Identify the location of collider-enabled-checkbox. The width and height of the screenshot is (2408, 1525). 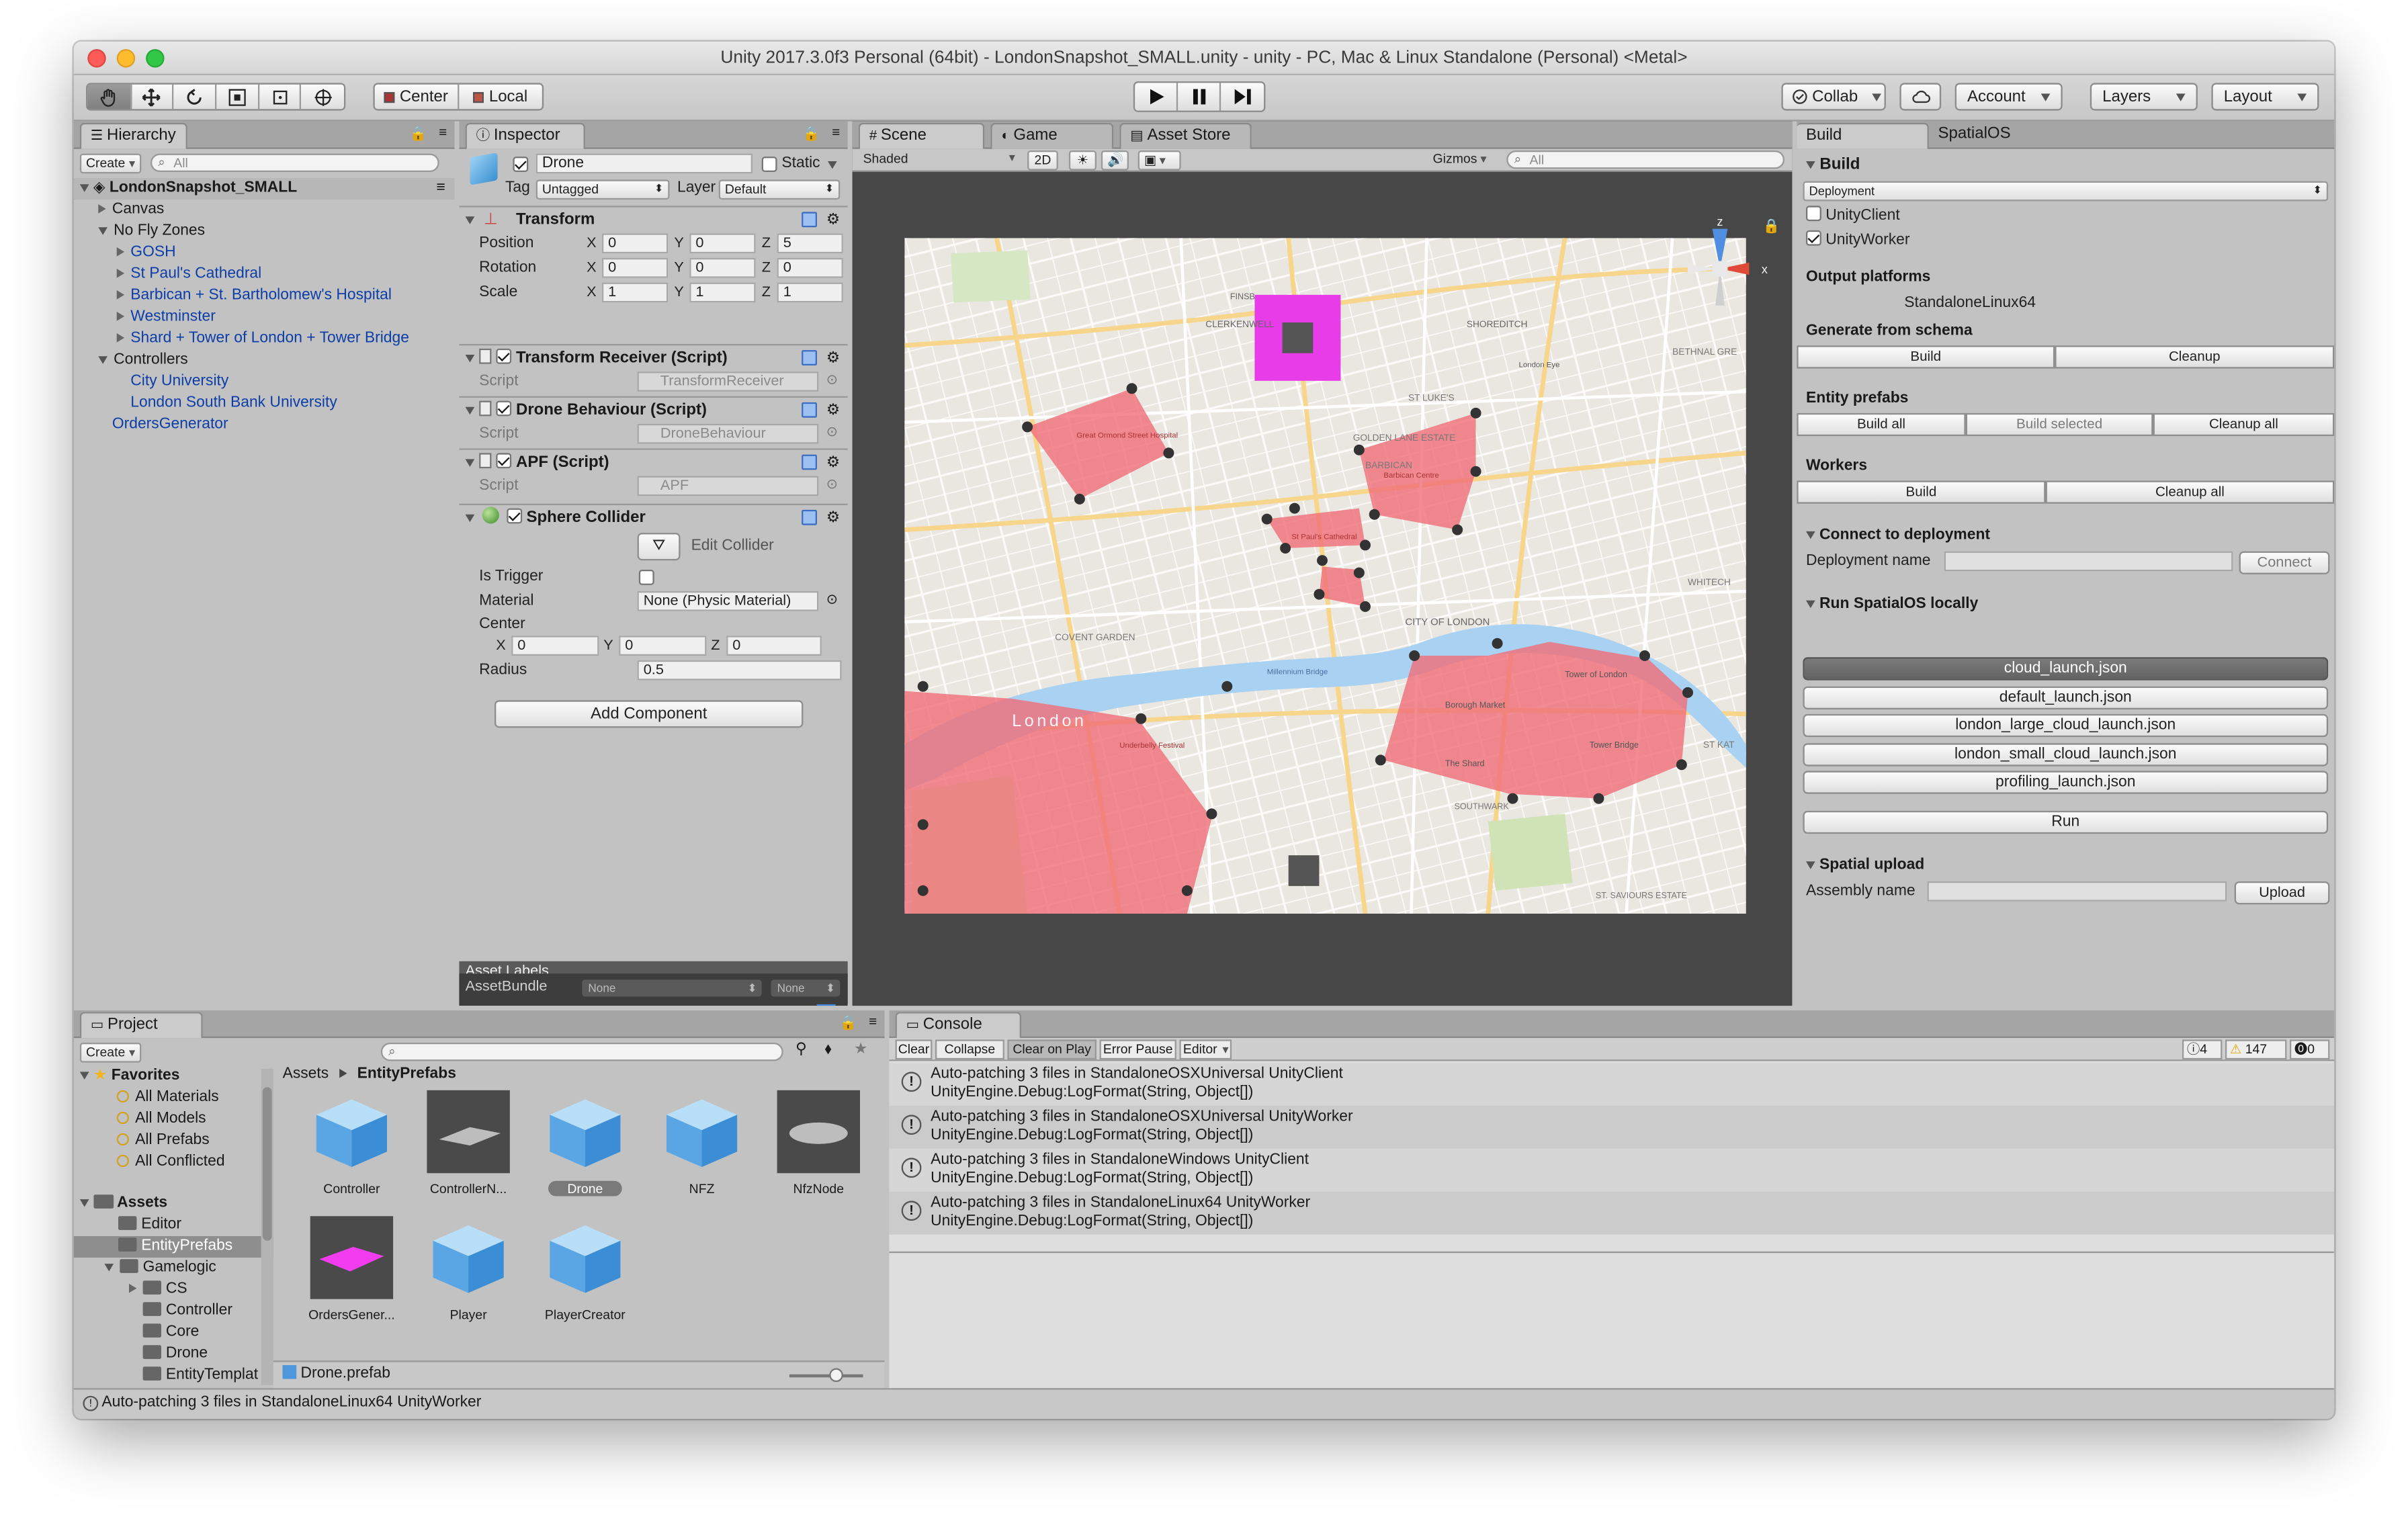
(514, 516).